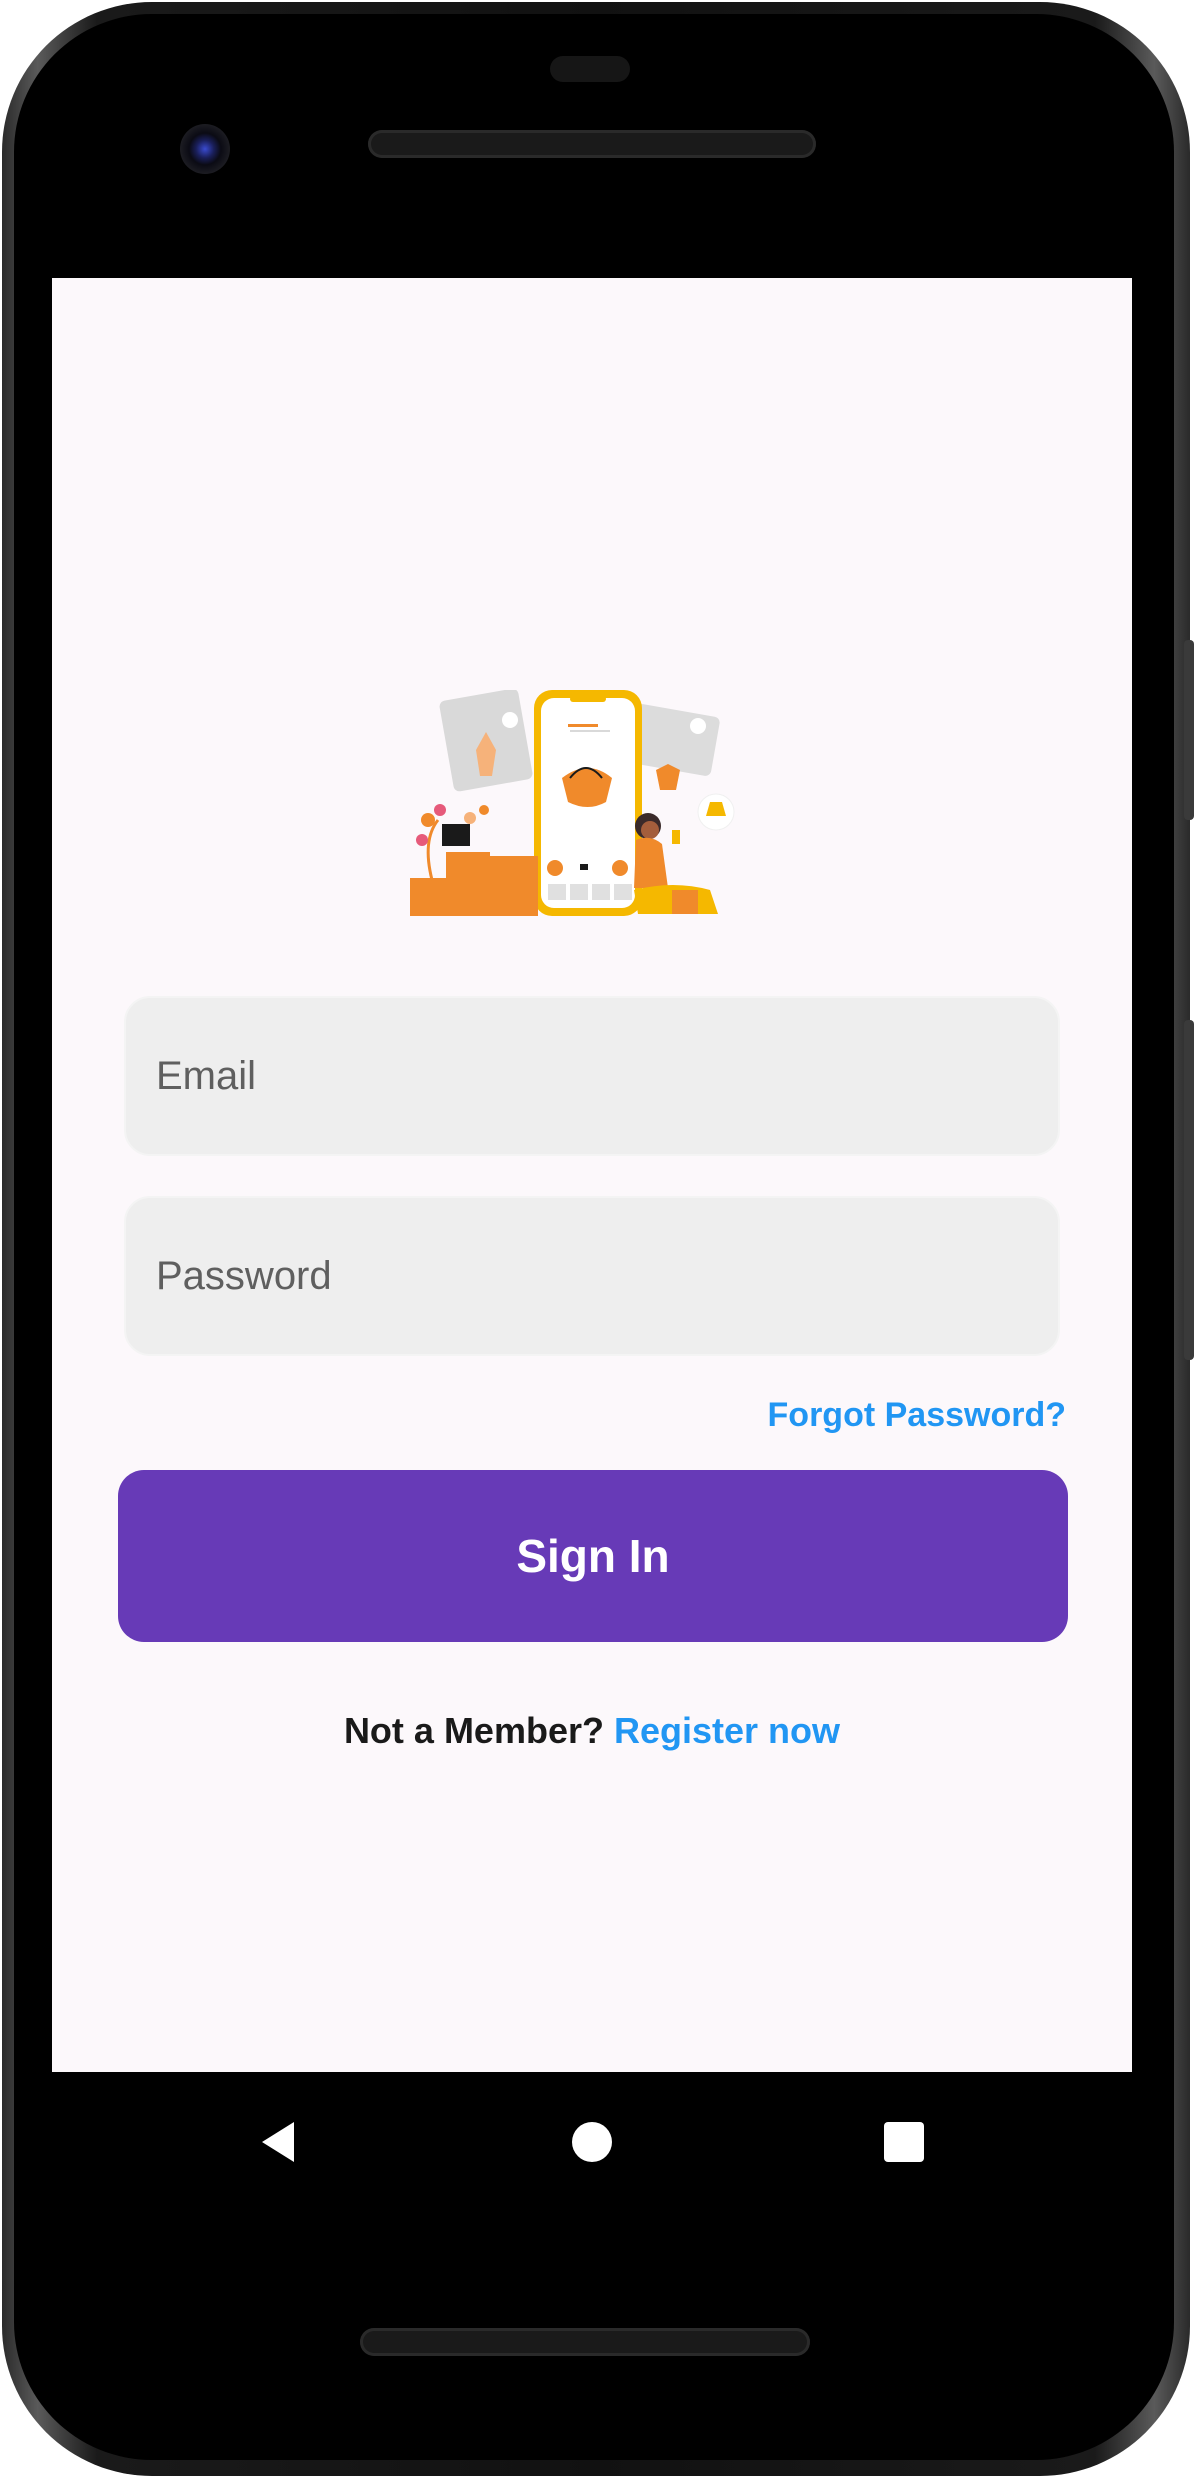 This screenshot has height=2480, width=1194. What do you see at coordinates (592, 2142) in the screenshot?
I see `home-icon` at bounding box center [592, 2142].